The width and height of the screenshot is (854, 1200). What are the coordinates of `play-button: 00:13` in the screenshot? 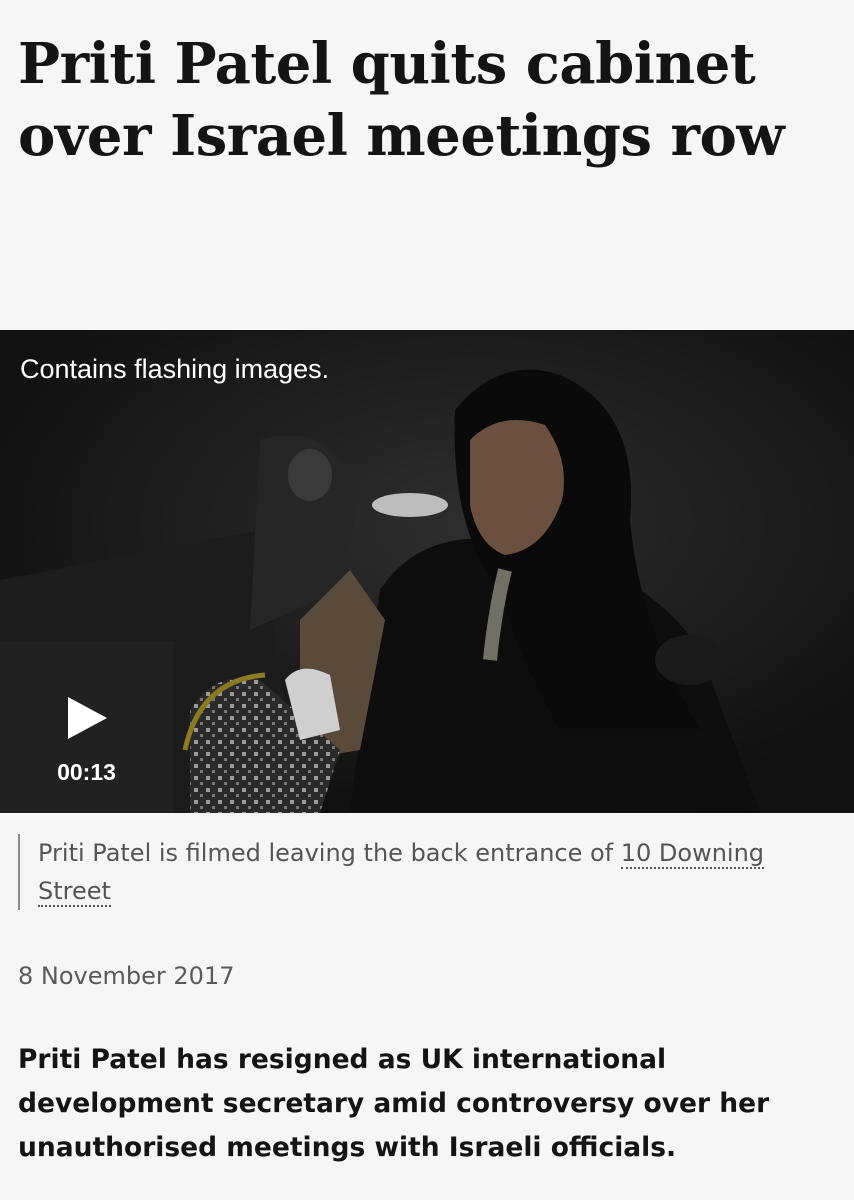 It's located at (86, 727).